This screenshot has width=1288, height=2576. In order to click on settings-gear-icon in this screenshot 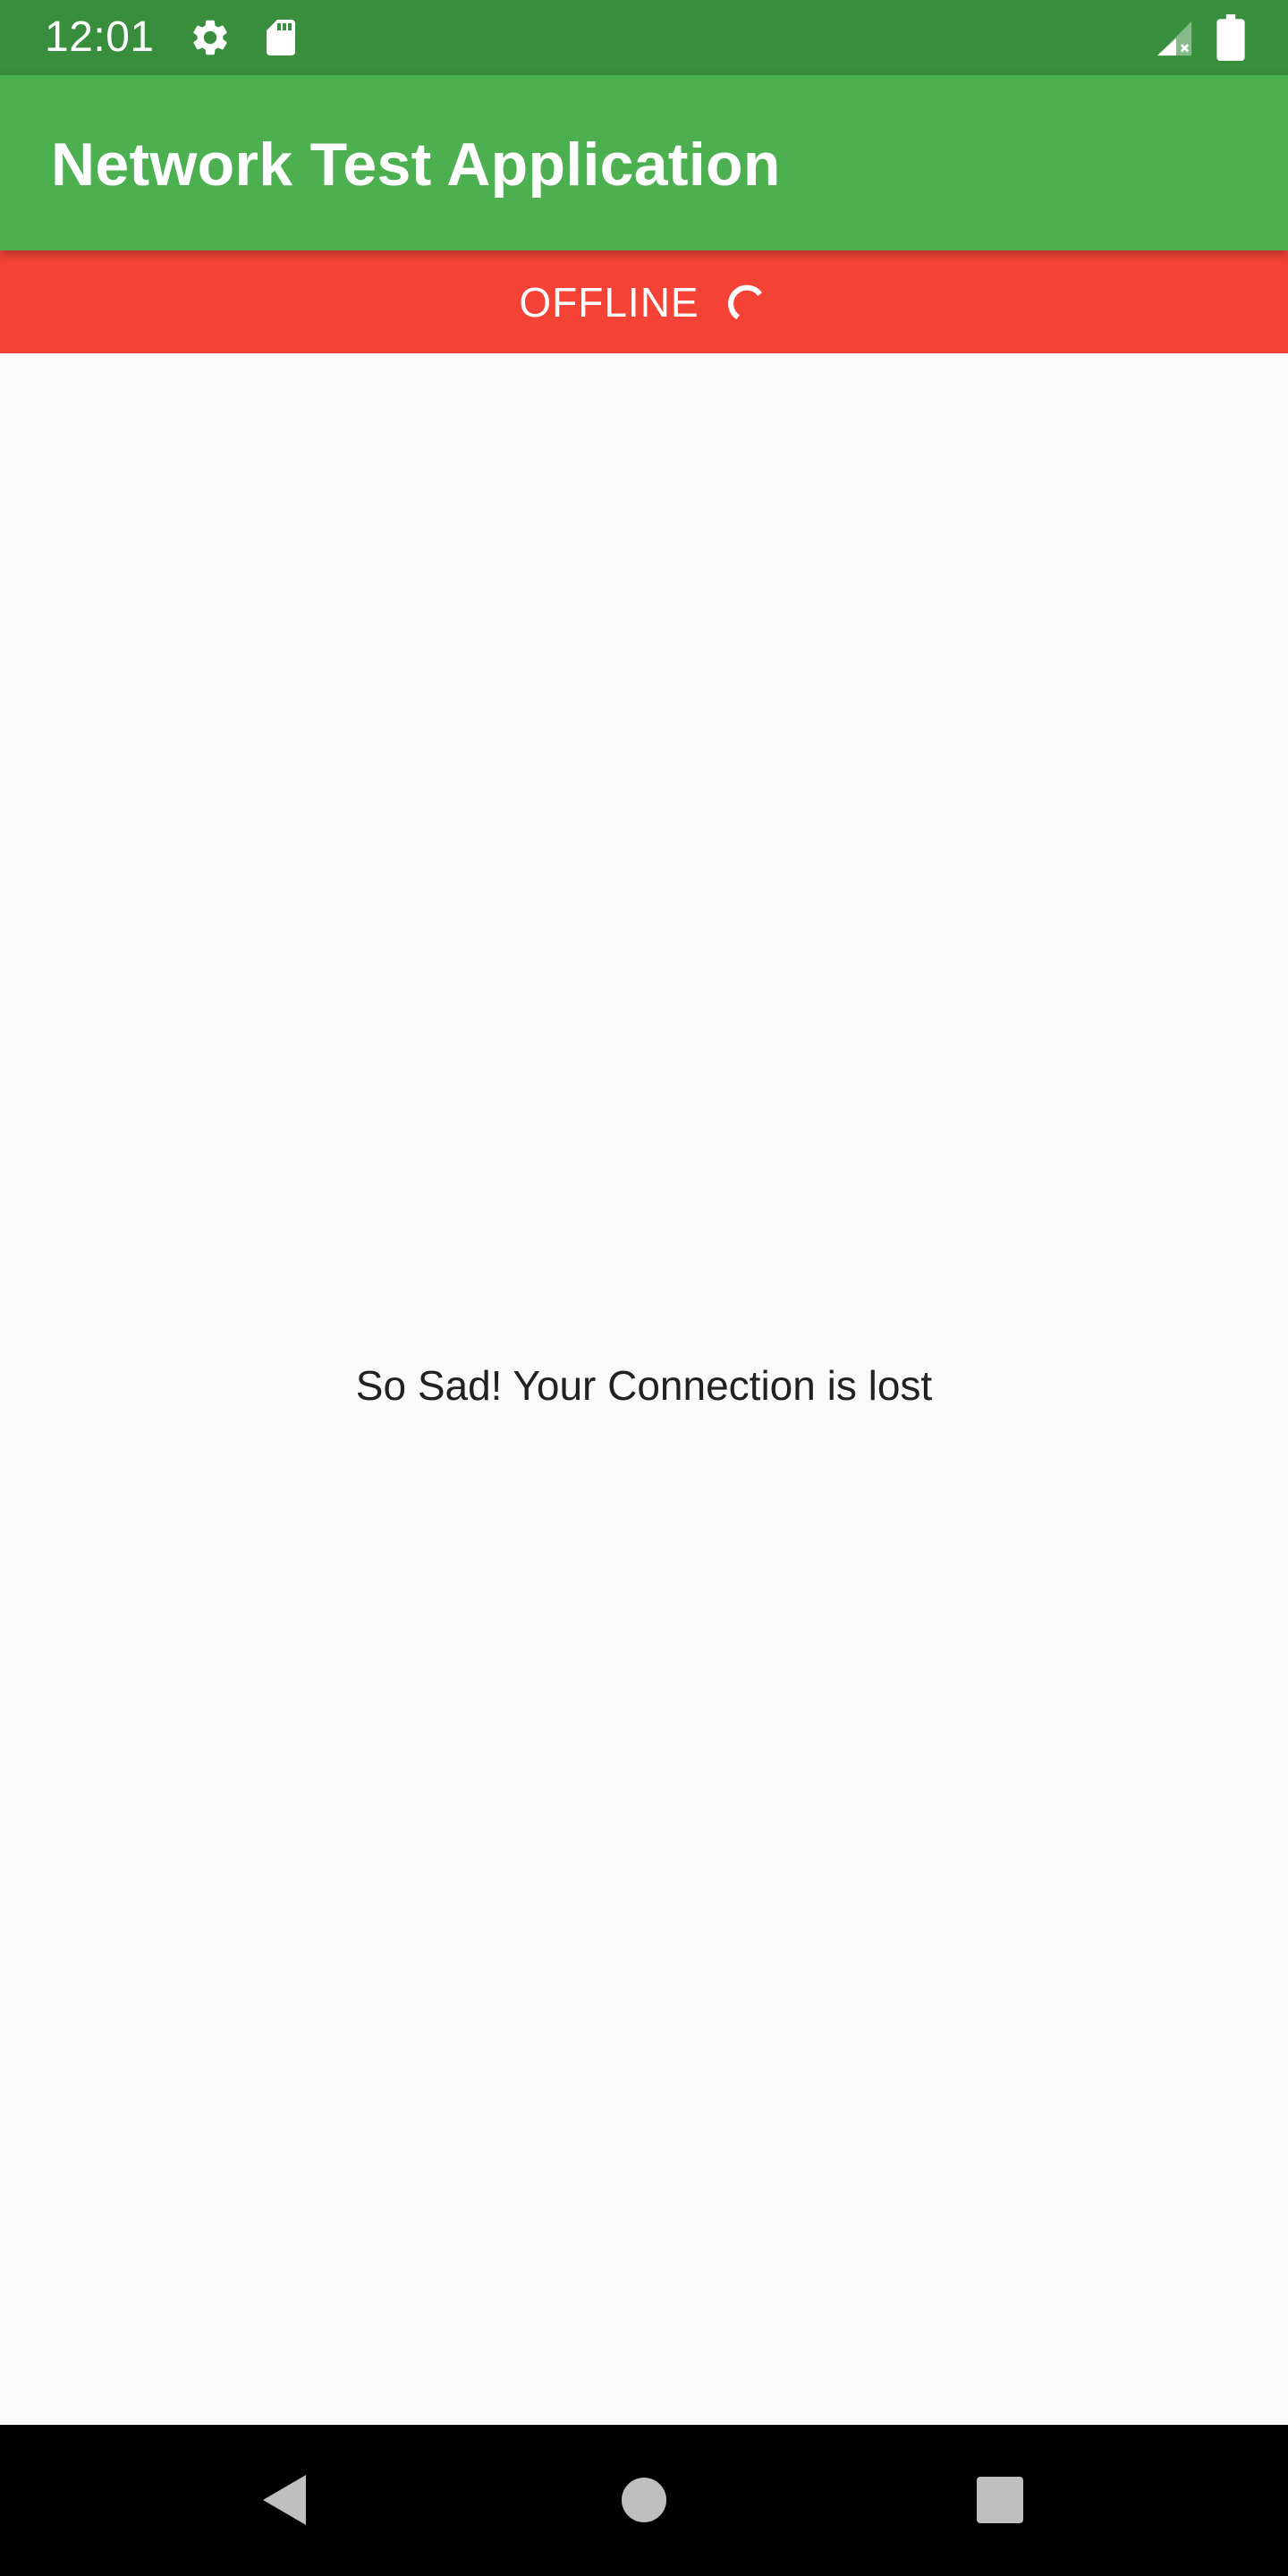, I will do `click(210, 37)`.